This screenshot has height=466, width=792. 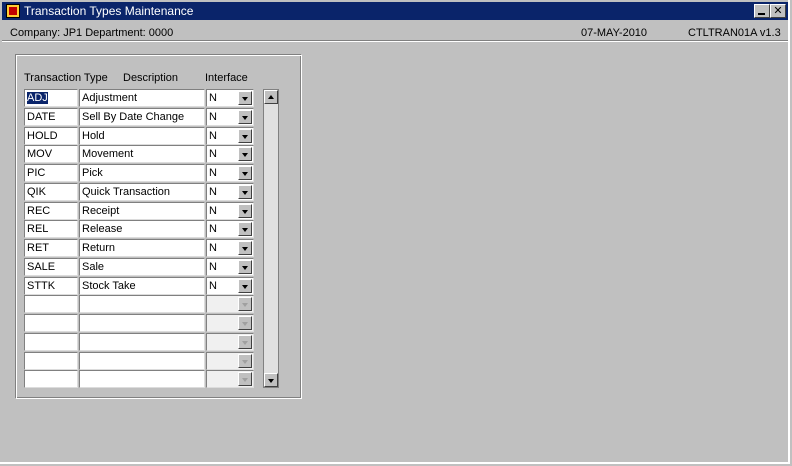 What do you see at coordinates (395, 11) in the screenshot?
I see `title-bar: Transaction Types Maintenance ✕` at bounding box center [395, 11].